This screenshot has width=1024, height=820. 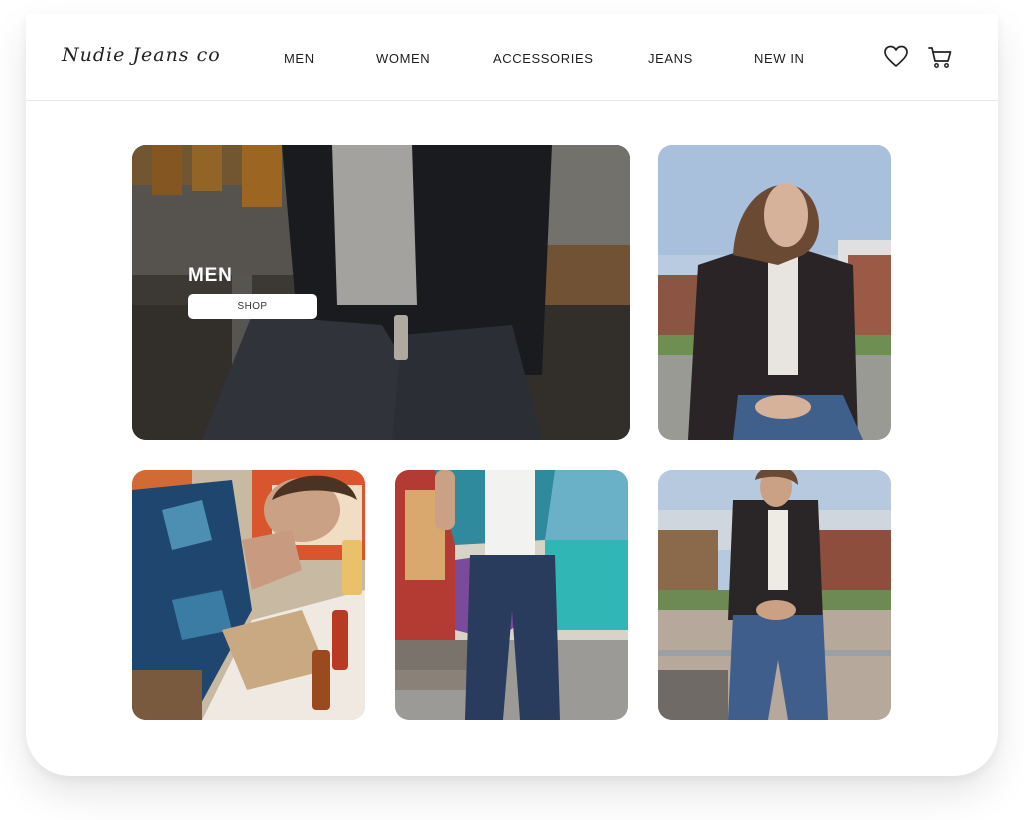 I want to click on product-image-portrait, so click(x=774, y=292).